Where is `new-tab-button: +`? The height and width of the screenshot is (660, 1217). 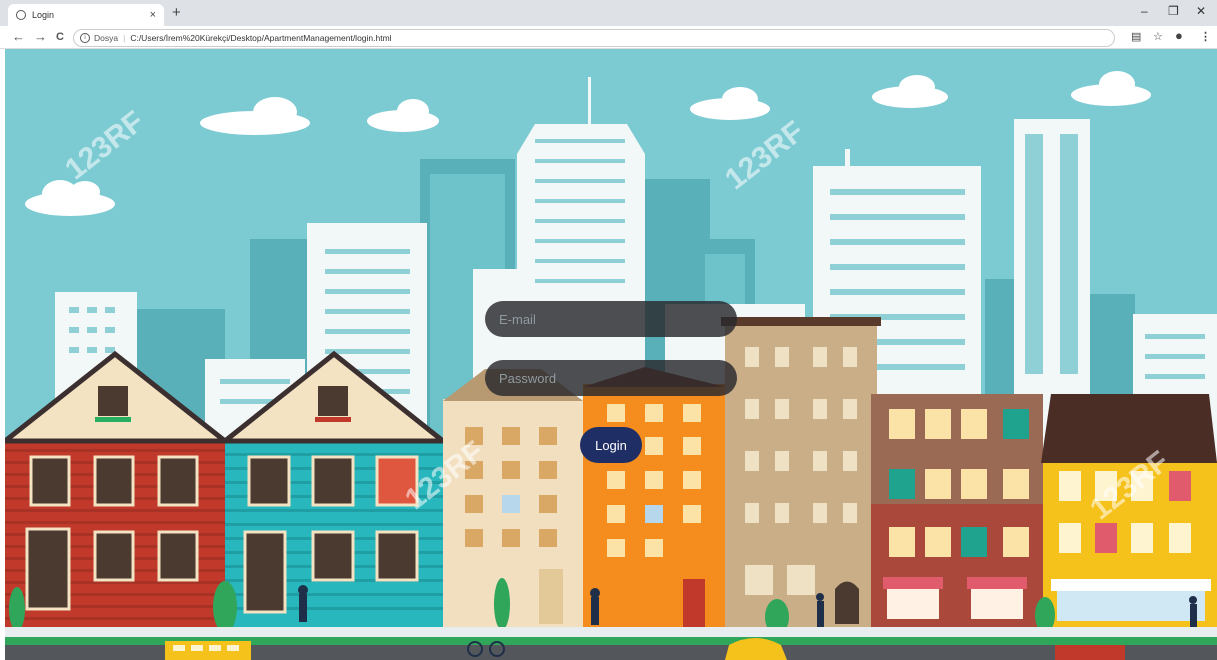
new-tab-button: + is located at coordinates (176, 13).